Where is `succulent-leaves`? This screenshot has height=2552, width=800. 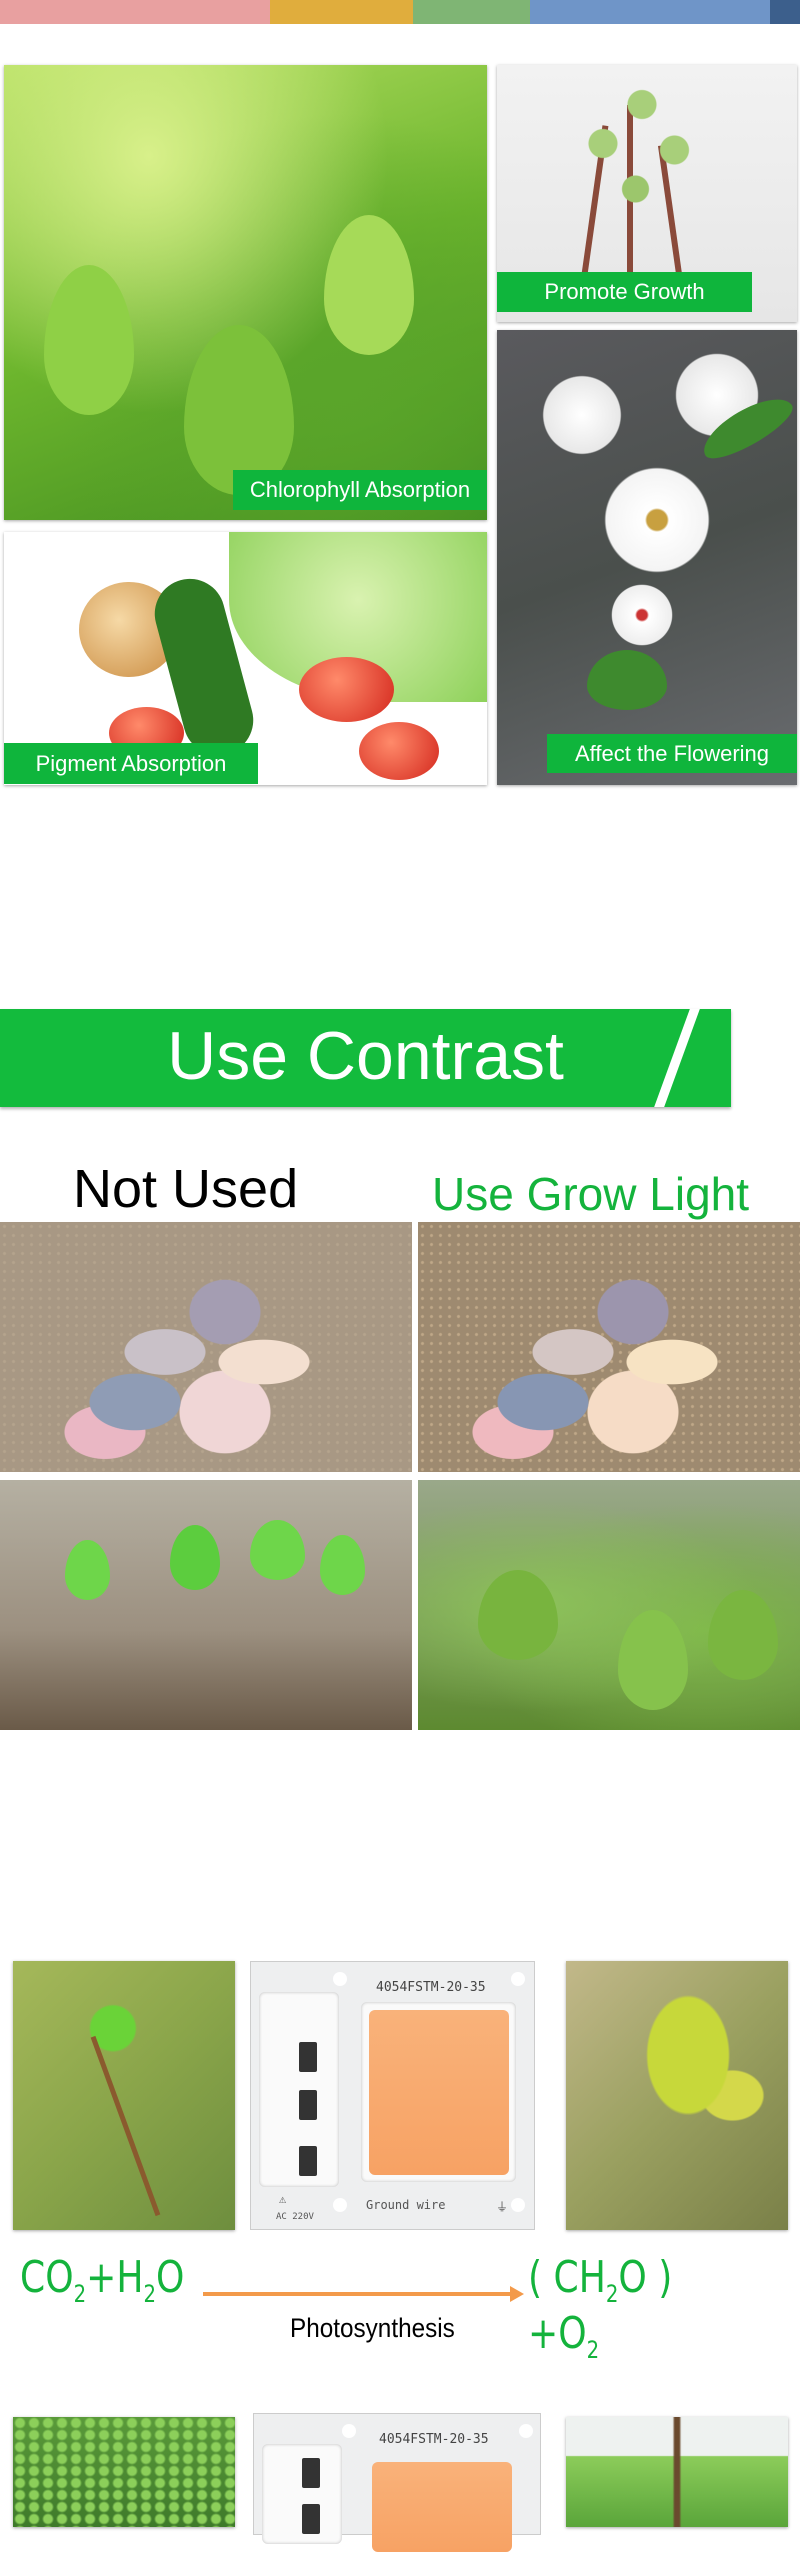
succulent-leaves is located at coordinates (642, 150).